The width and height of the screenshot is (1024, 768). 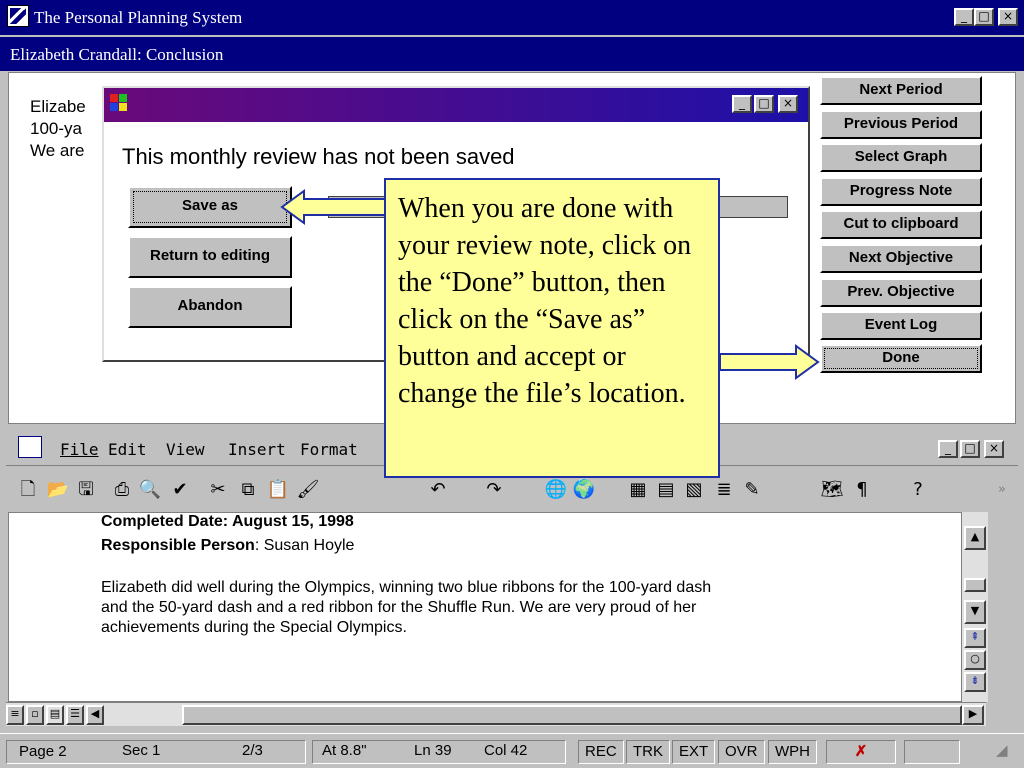 What do you see at coordinates (333, 207) in the screenshot?
I see `arrow-to-save-as` at bounding box center [333, 207].